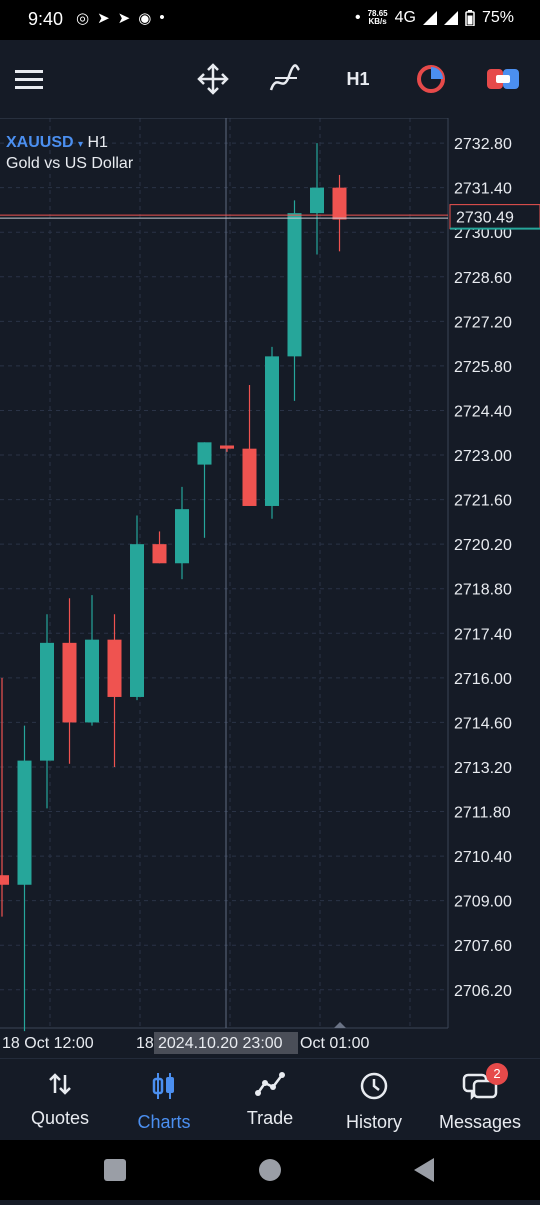  Describe the element at coordinates (483, 322) in the screenshot. I see `price-tick-label: 2727.20` at that location.